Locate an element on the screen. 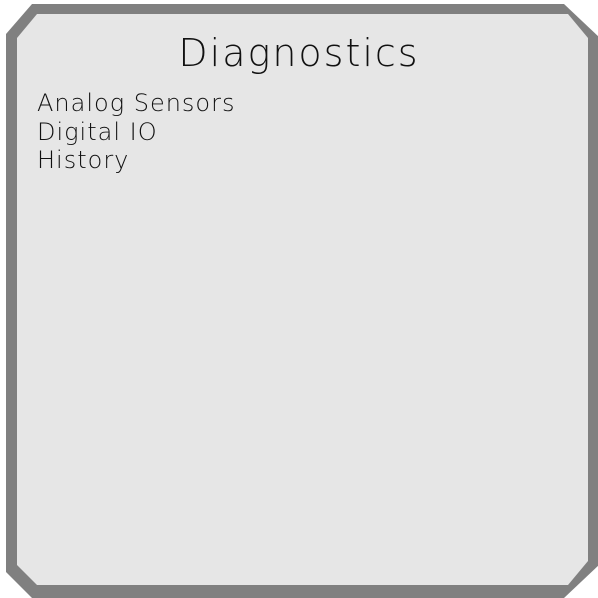 The image size is (598, 598). diagnostics-menu: Analog Sensors Digital IO History is located at coordinates (136, 132).